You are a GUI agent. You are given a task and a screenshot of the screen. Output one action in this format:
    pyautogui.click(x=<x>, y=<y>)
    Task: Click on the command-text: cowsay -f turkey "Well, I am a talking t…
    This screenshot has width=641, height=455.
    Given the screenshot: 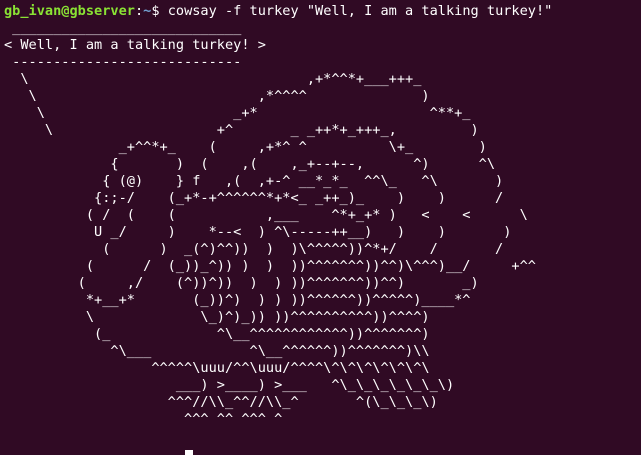 What is the action you would take?
    pyautogui.click(x=356, y=11)
    